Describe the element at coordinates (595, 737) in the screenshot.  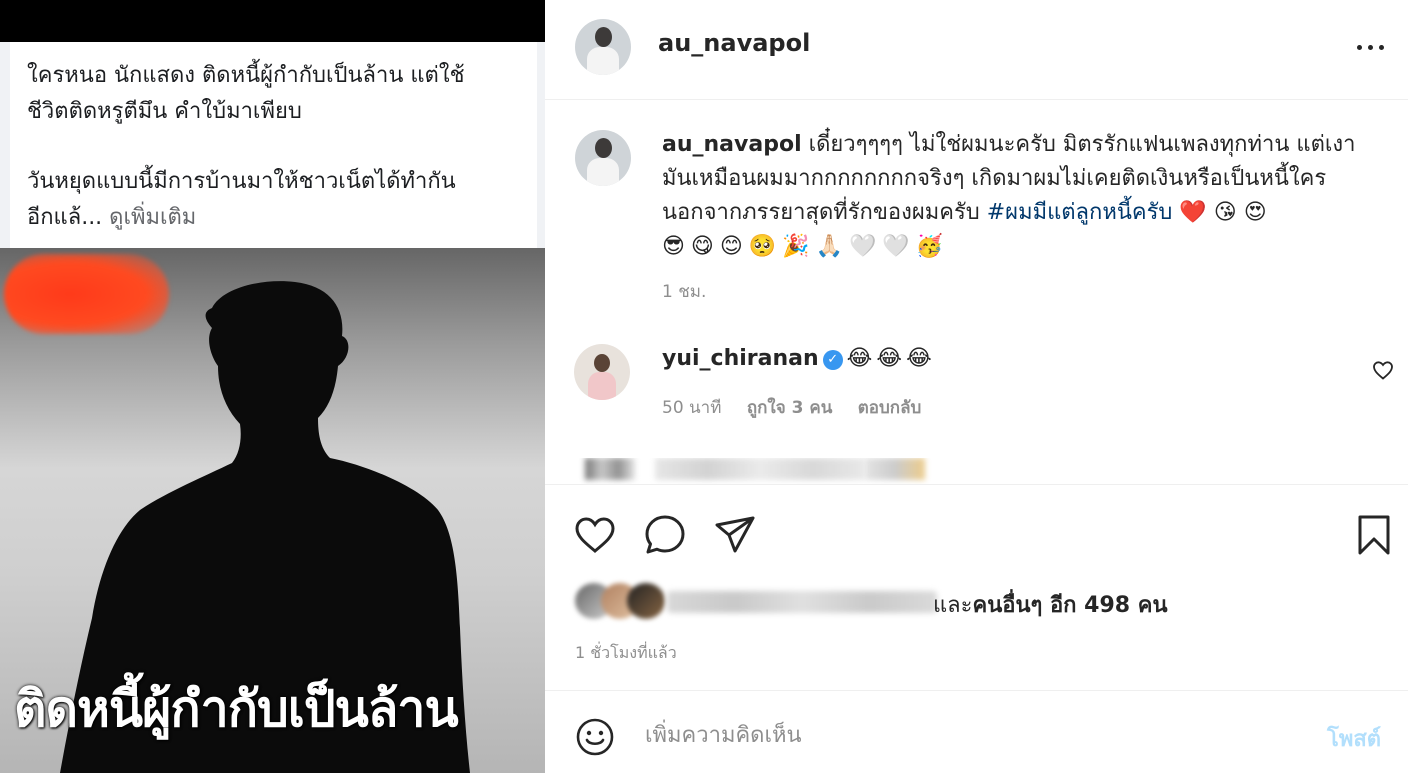
I see `emoji-icon` at that location.